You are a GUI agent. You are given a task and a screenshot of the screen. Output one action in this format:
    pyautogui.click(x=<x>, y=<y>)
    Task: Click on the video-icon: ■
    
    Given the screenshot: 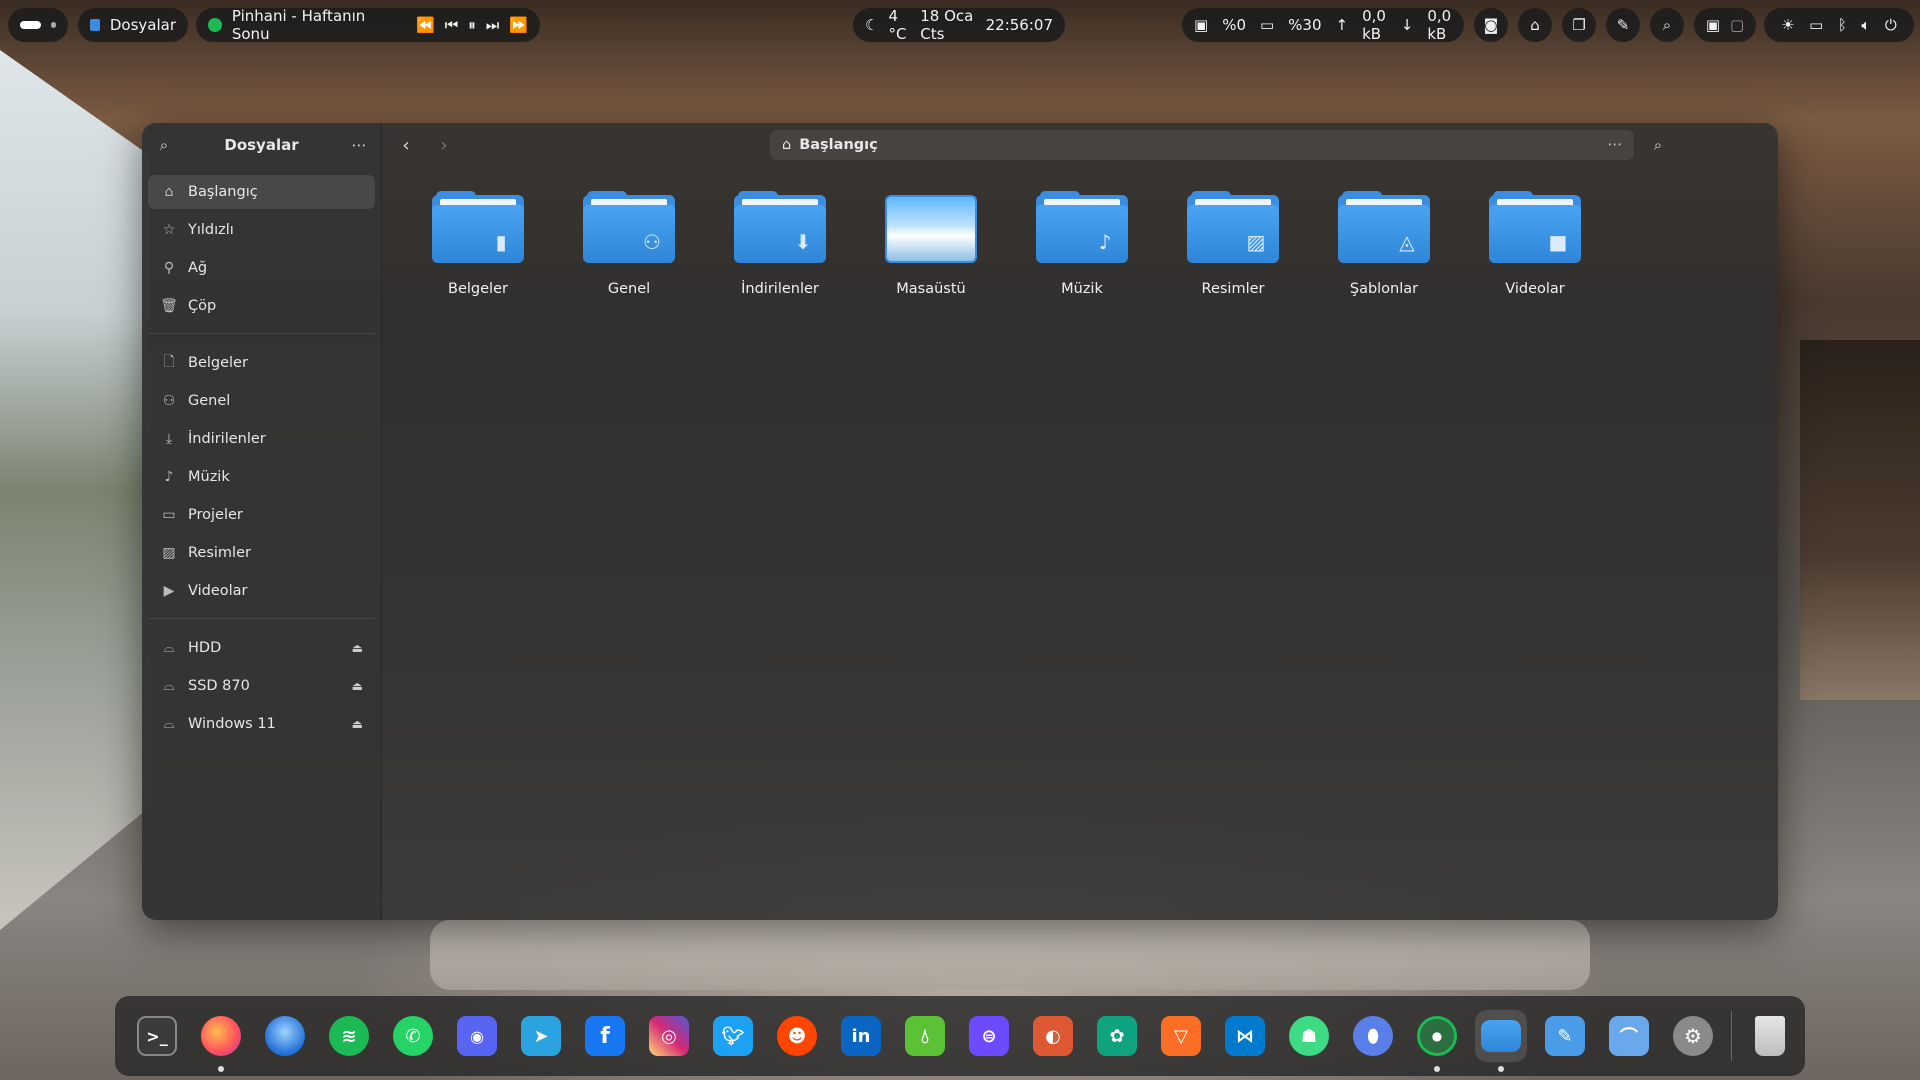 What is the action you would take?
    pyautogui.click(x=1558, y=242)
    